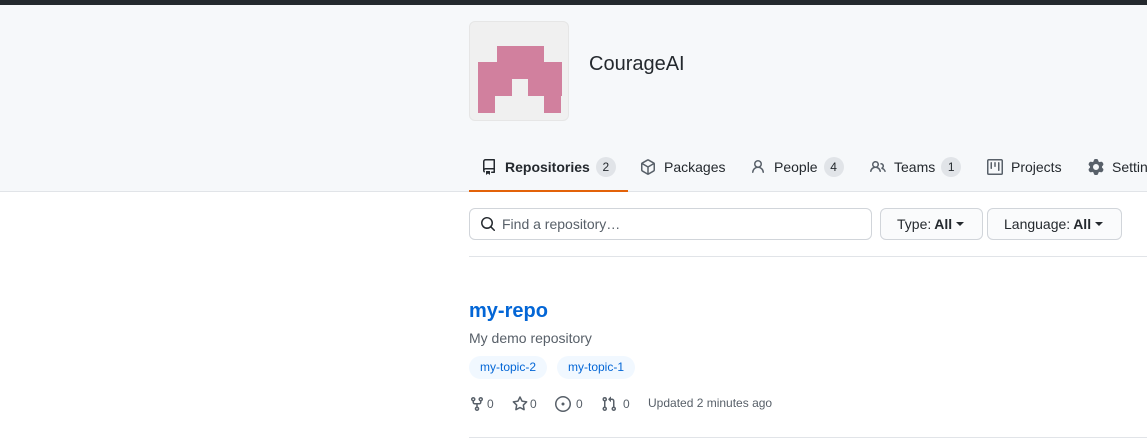  What do you see at coordinates (520, 403) in the screenshot?
I see `star-icon` at bounding box center [520, 403].